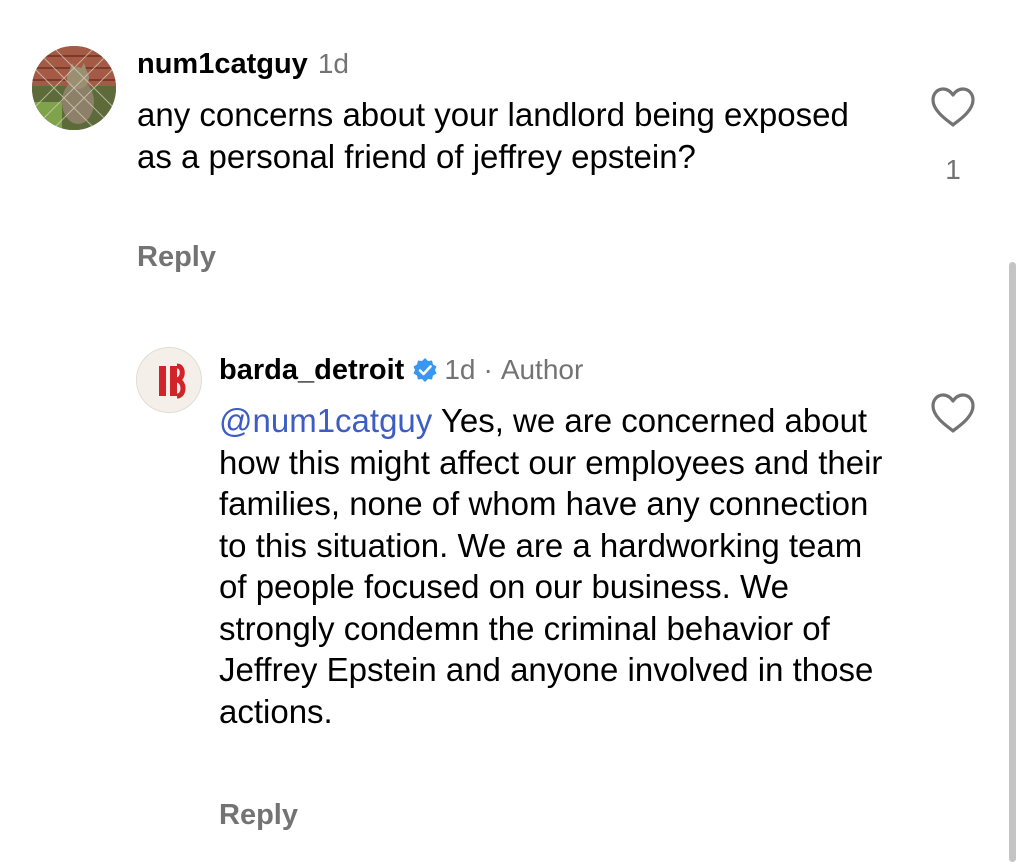 Image resolution: width=1024 pixels, height=862 pixels. I want to click on reply-button: Reply, so click(258, 815).